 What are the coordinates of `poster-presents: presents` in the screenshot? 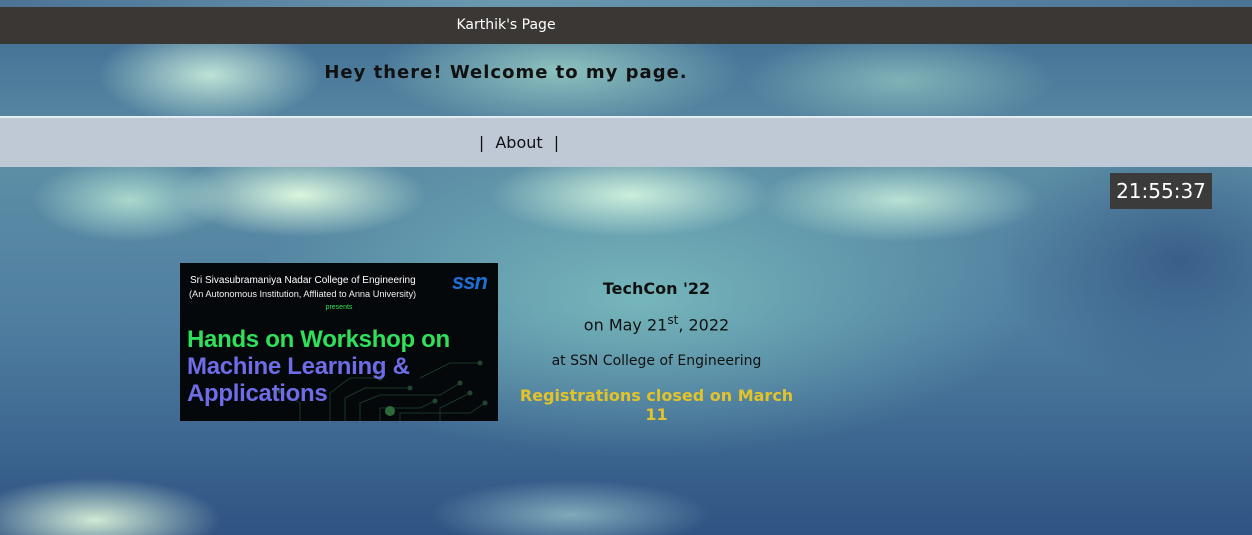 It's located at (339, 307).